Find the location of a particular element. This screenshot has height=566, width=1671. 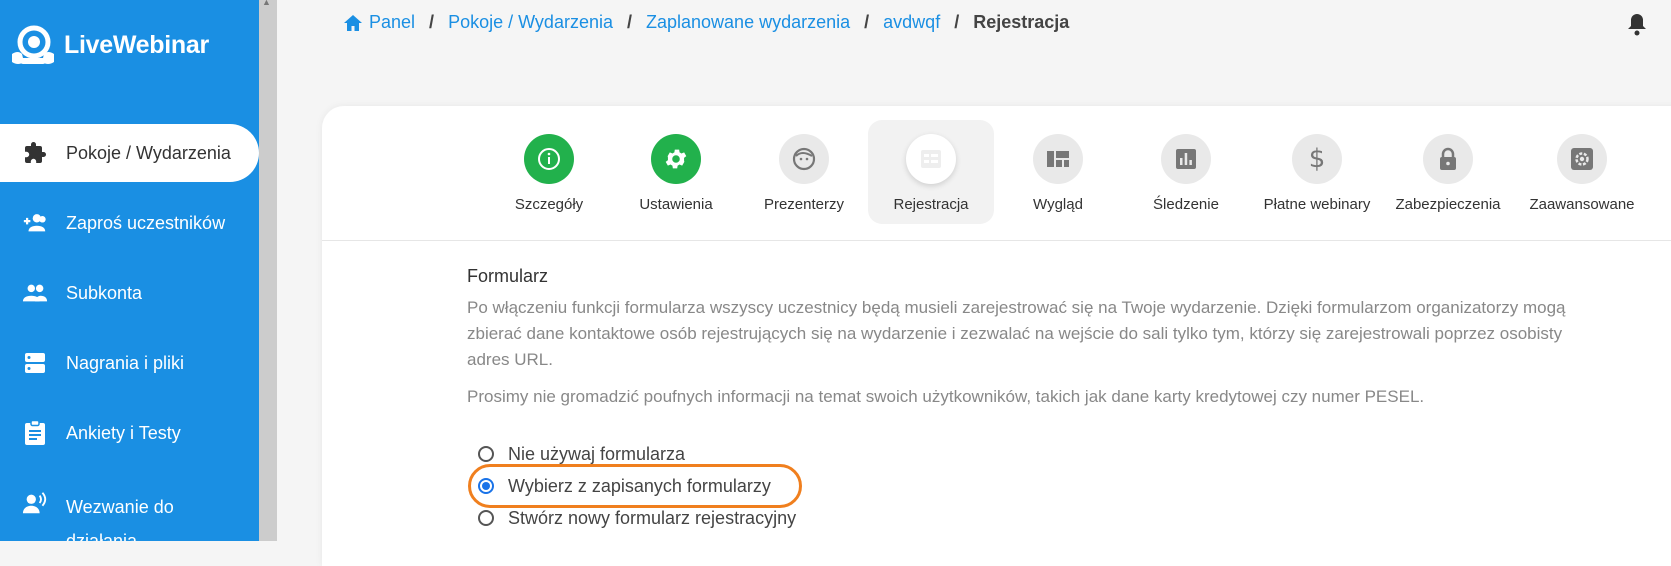

sidebar-item-label: Zaproś uczestników is located at coordinates (146, 222).